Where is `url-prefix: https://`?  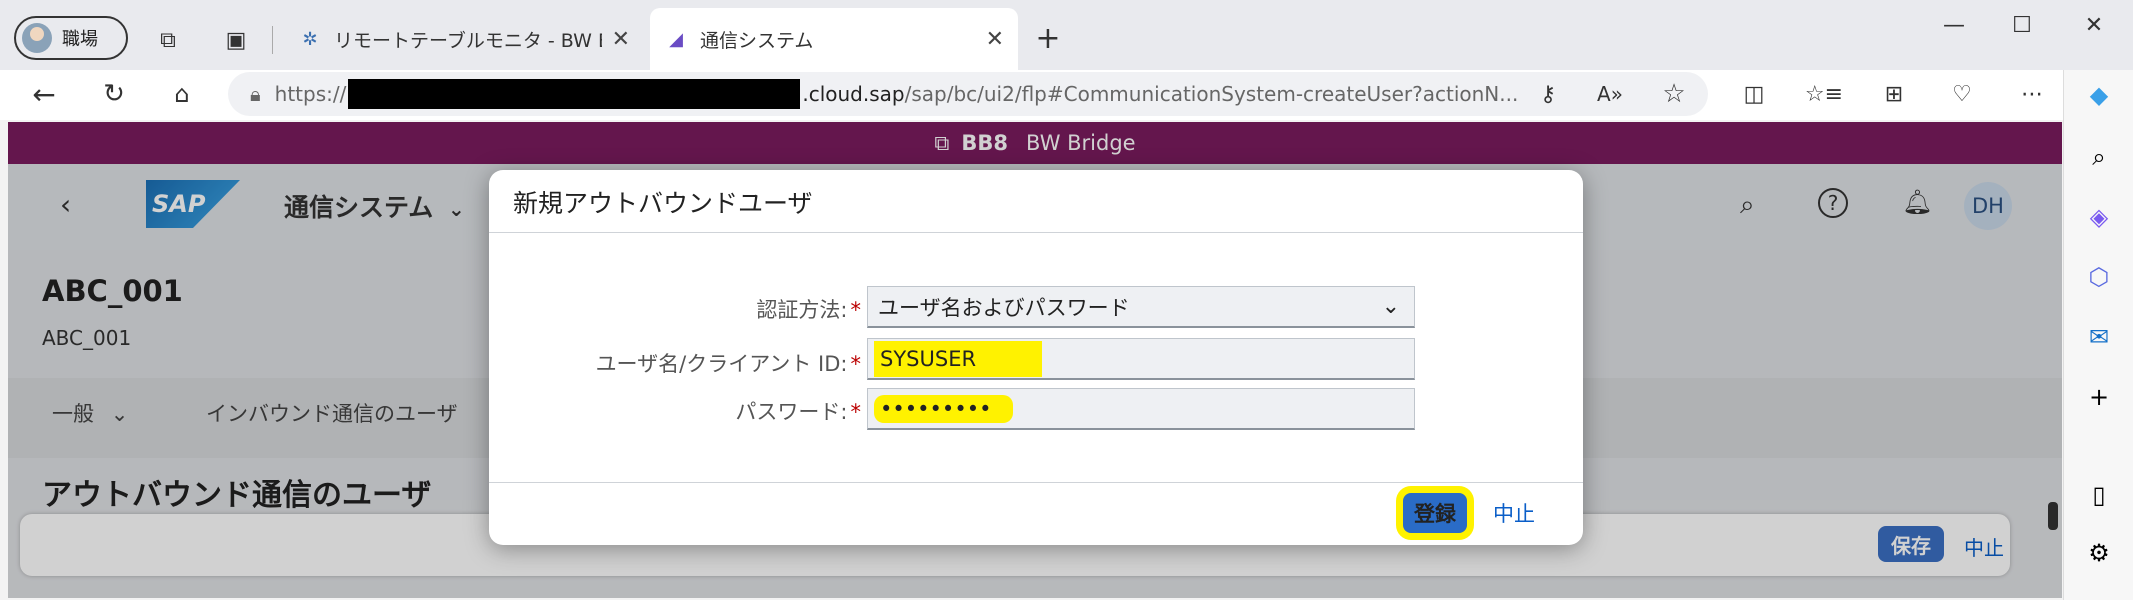
url-prefix: https:// is located at coordinates (310, 94).